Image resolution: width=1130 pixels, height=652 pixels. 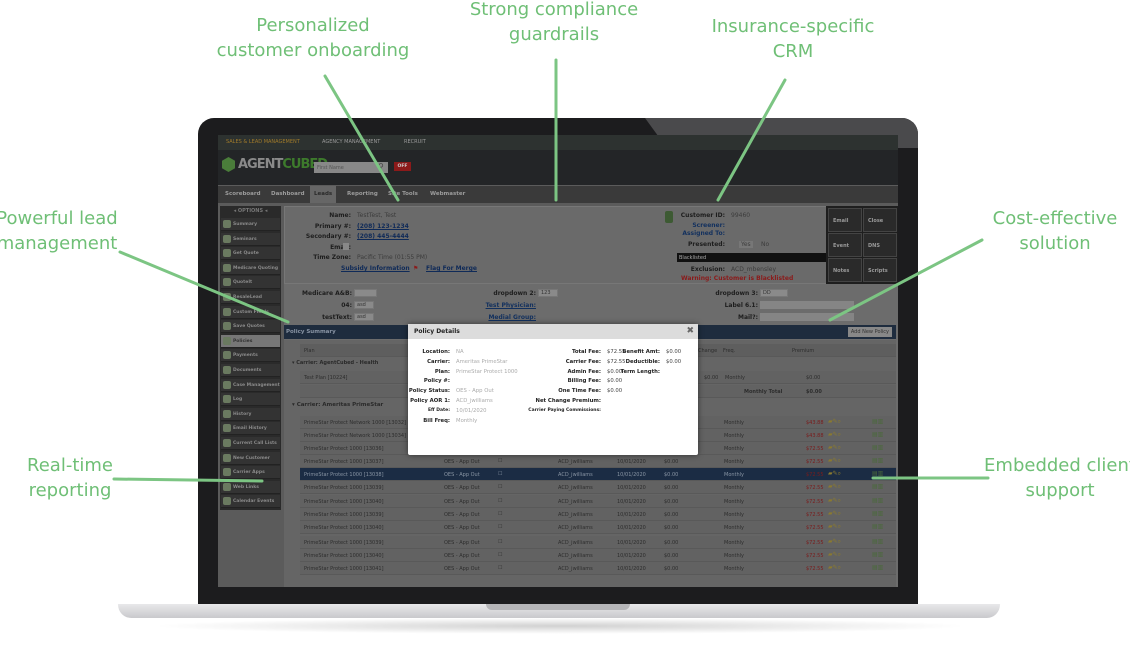 I want to click on nav-dashboard: Dashboard, so click(x=288, y=194).